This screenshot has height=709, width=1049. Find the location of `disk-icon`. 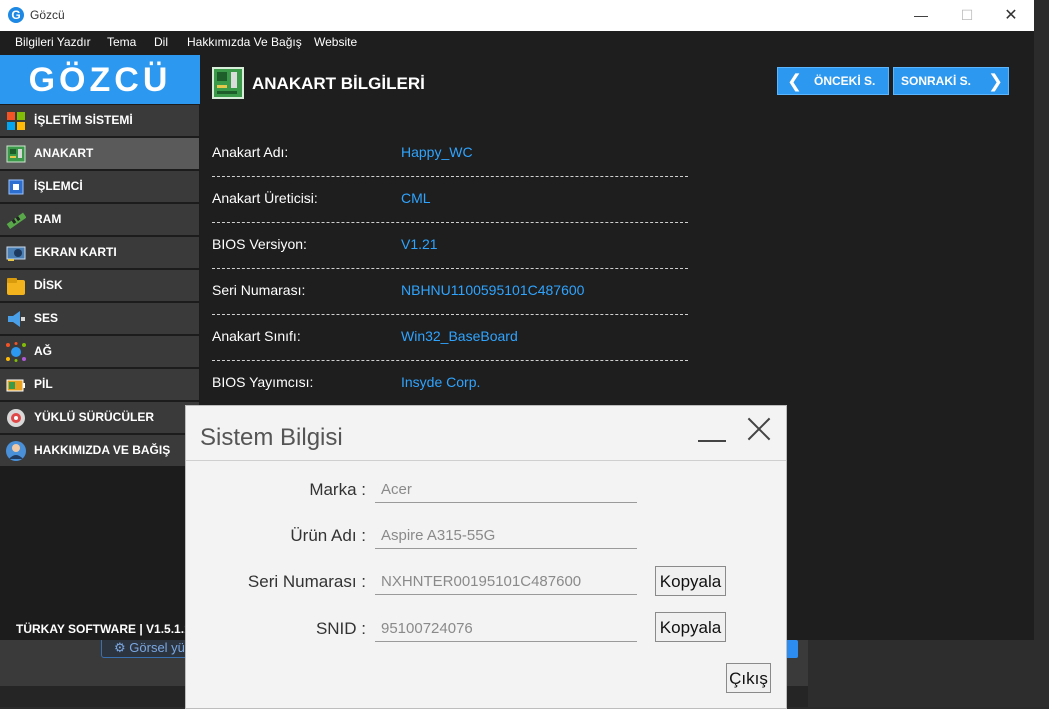

disk-icon is located at coordinates (16, 286).